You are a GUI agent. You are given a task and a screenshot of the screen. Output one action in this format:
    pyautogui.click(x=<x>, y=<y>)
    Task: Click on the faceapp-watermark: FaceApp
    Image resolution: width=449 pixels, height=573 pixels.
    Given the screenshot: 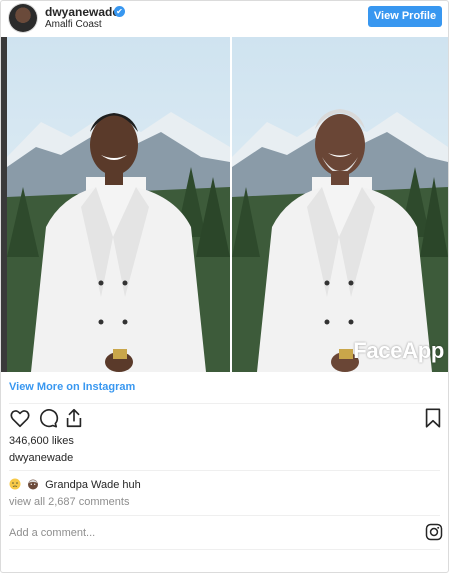 What is the action you would take?
    pyautogui.click(x=398, y=350)
    